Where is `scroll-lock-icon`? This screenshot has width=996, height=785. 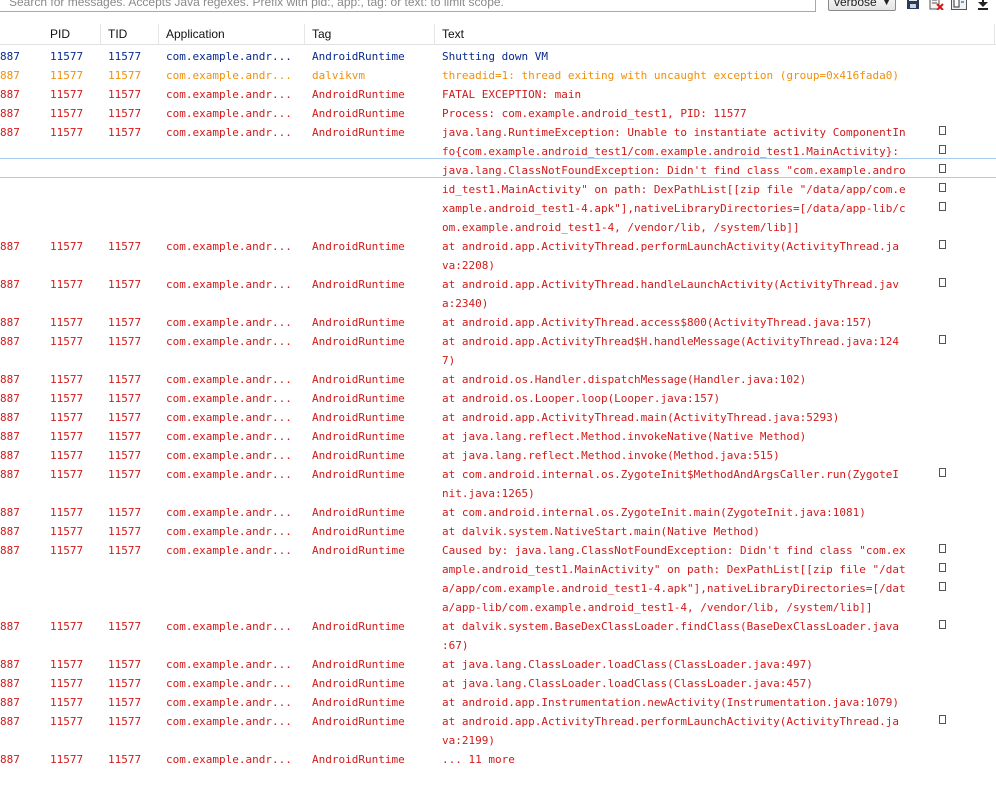 scroll-lock-icon is located at coordinates (983, 5).